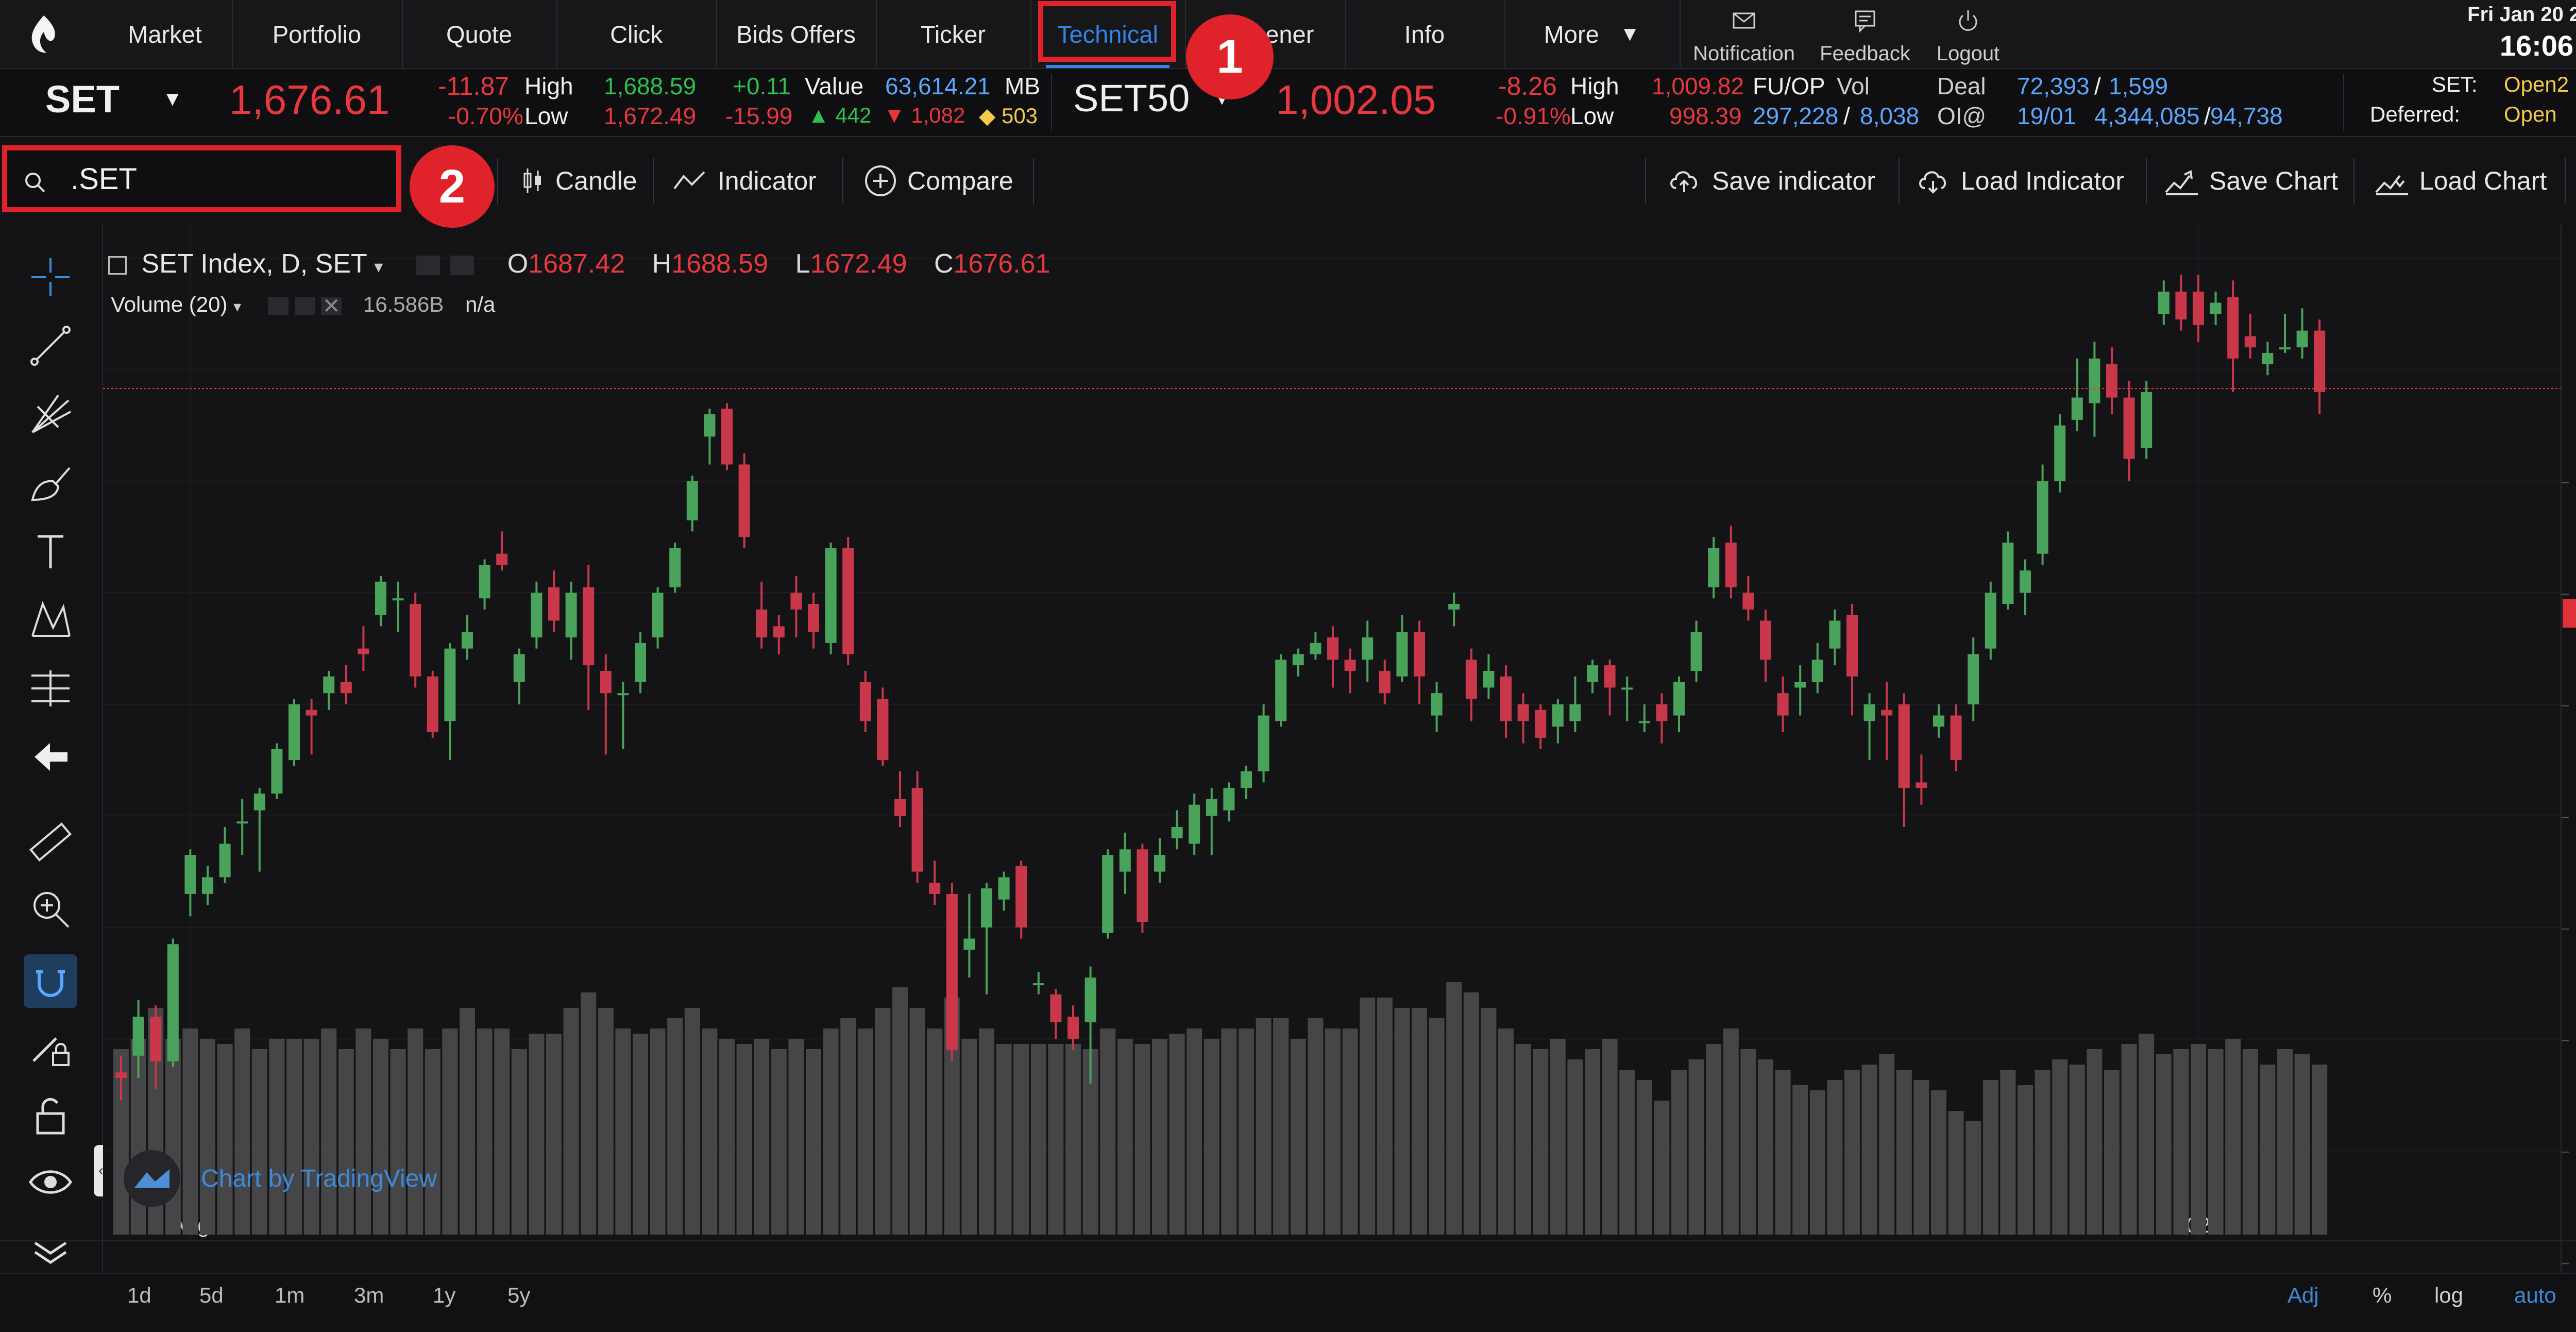 This screenshot has width=2576, height=1332. Describe the element at coordinates (165, 34) in the screenshot. I see `tab-market: Market` at that location.